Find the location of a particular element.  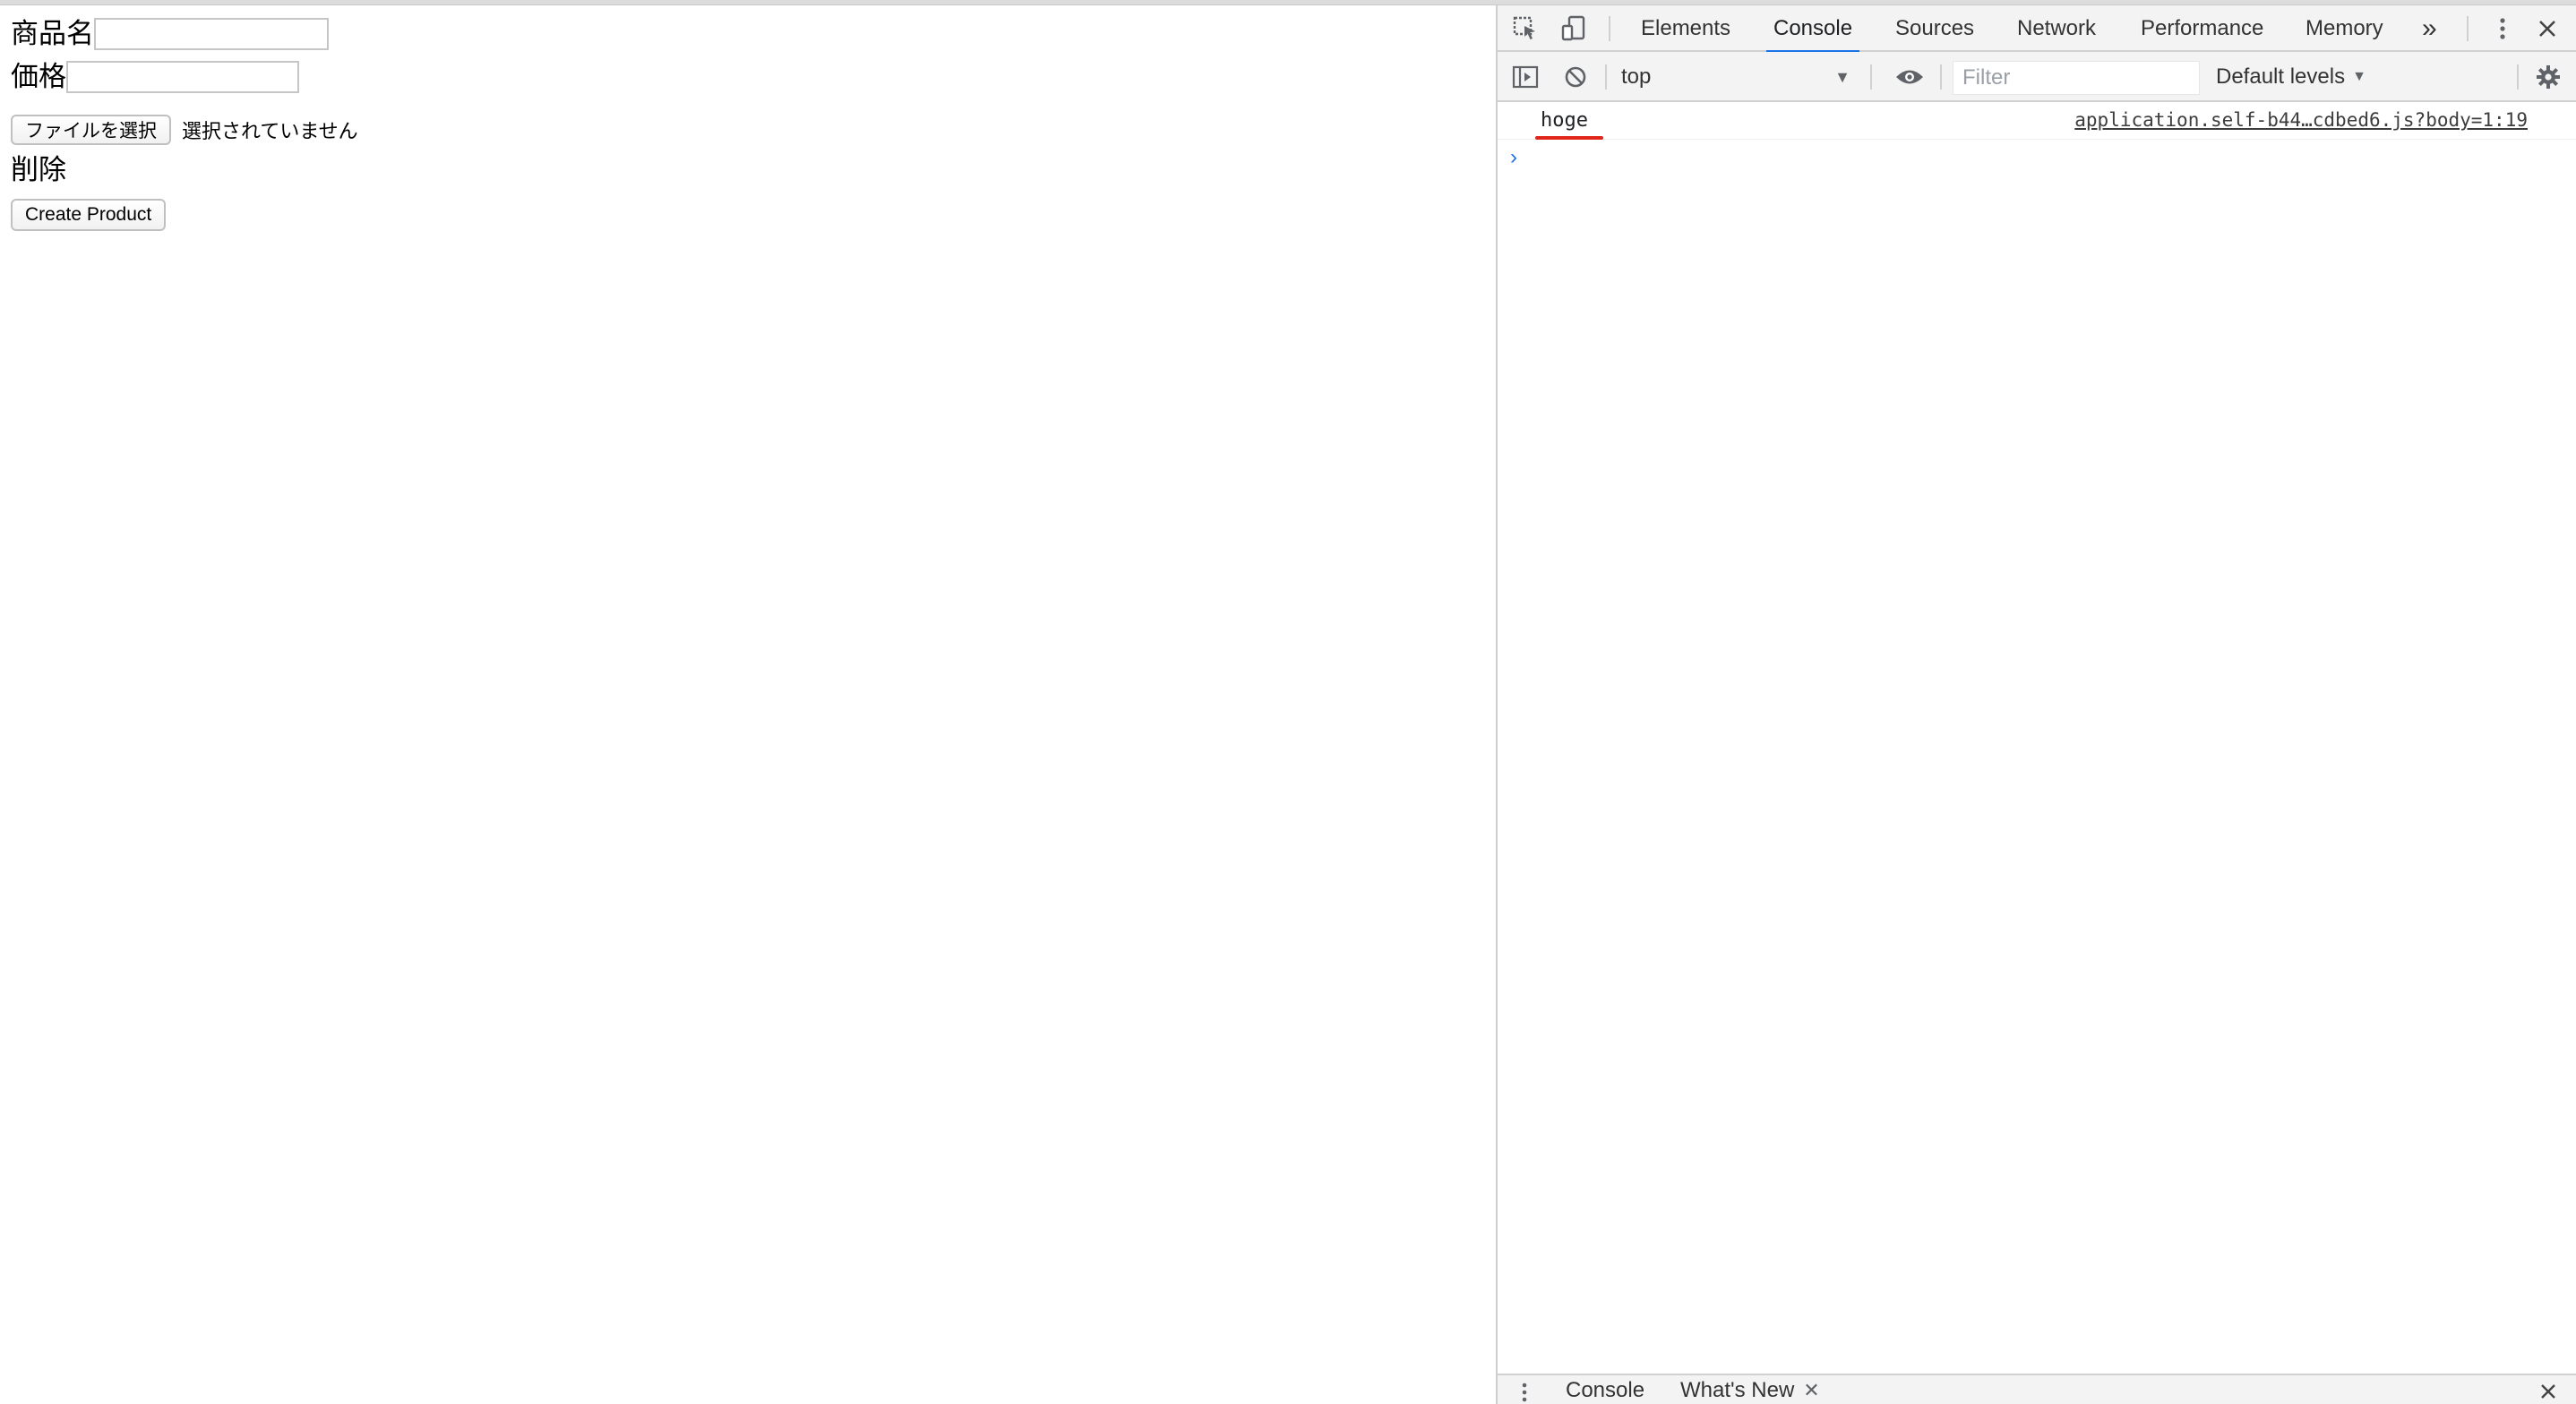

file-row: ファイルを選択 選択されていません is located at coordinates (184, 130).